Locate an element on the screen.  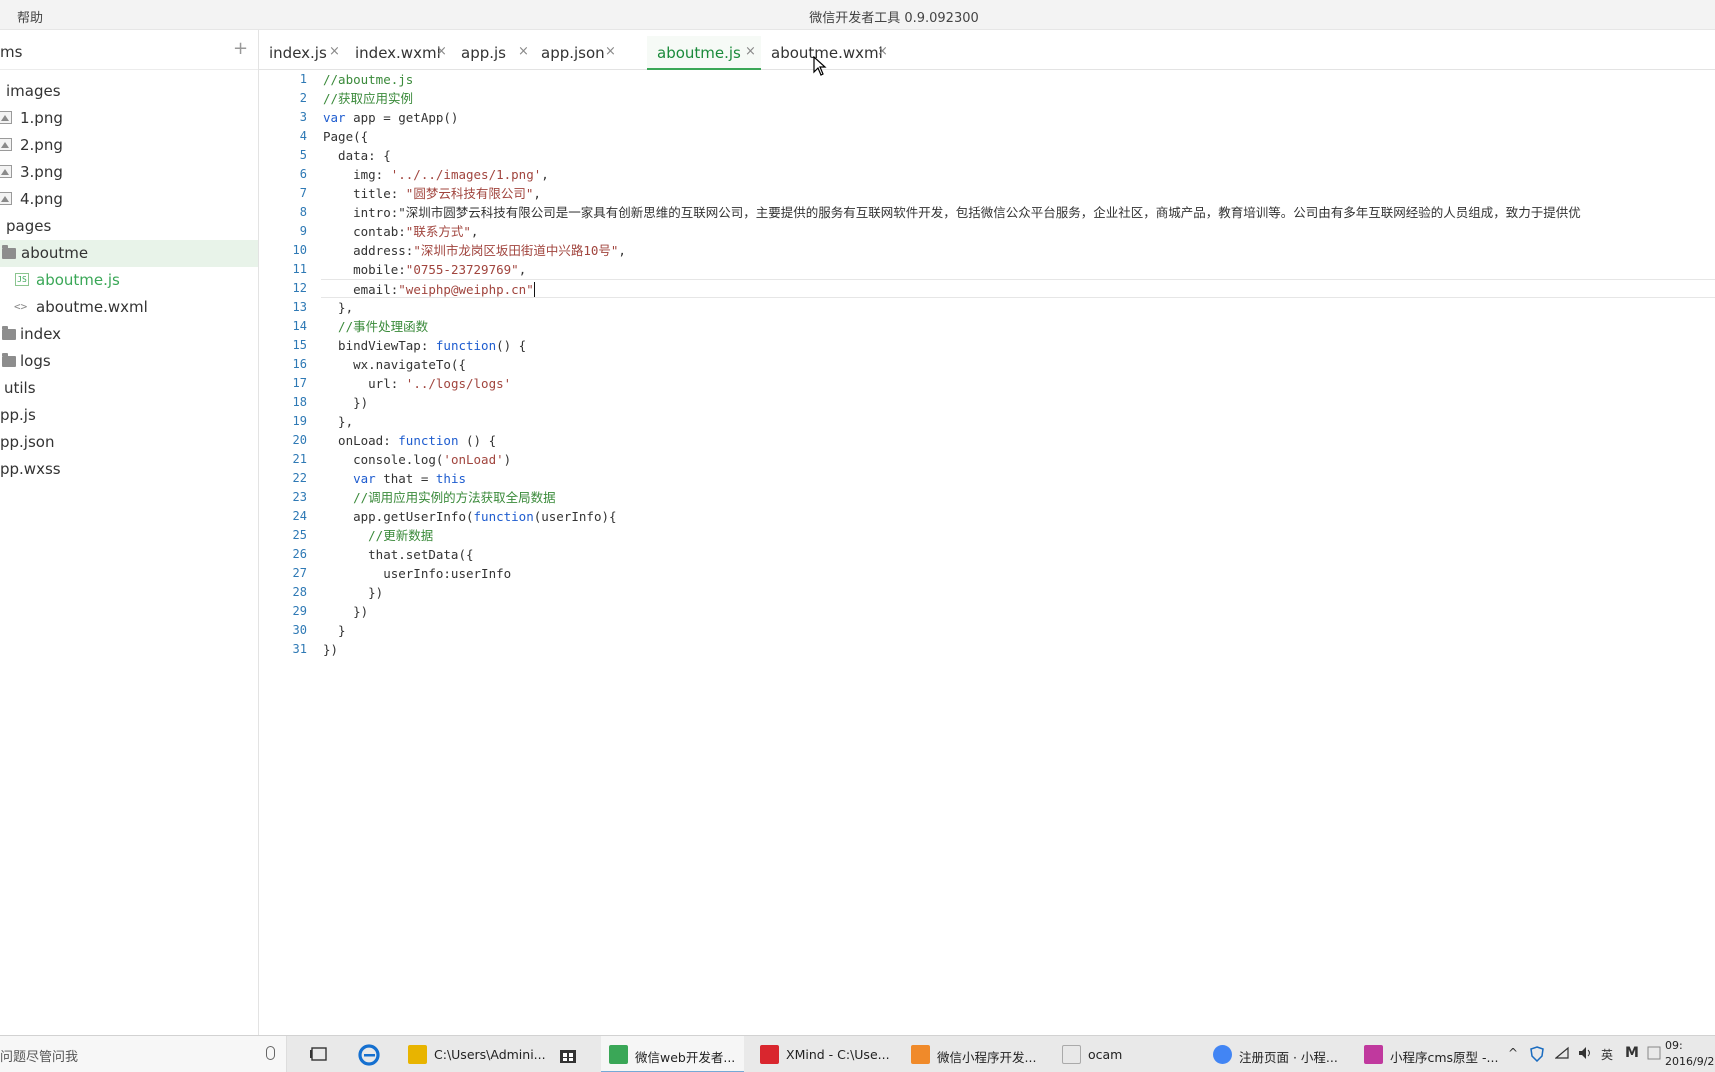
tab-app-js: app.js × is located at coordinates (491, 53).